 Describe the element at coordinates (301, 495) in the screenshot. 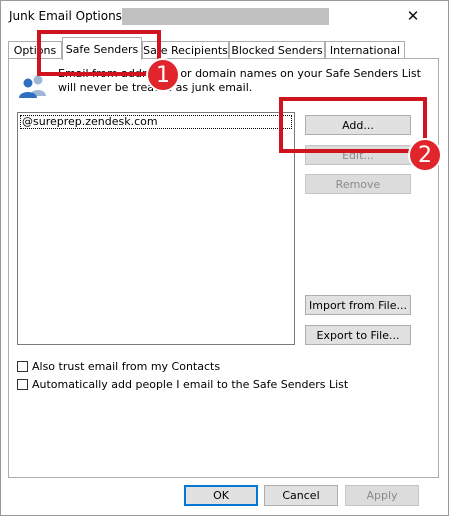

I see `cancel-button: Cancel` at that location.